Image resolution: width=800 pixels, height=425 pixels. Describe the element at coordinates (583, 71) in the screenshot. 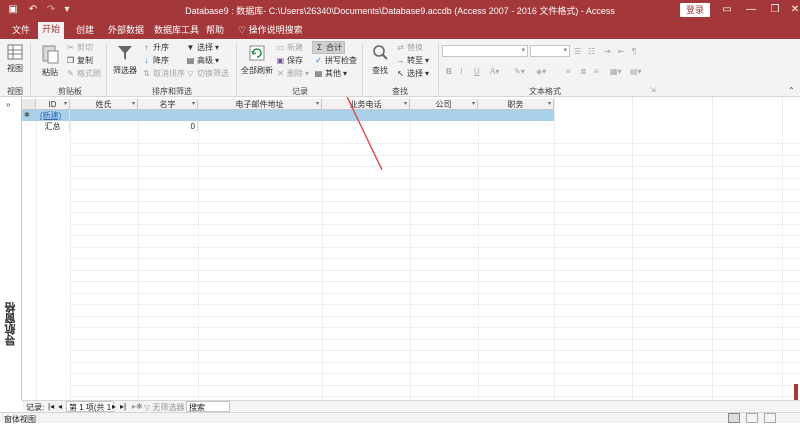

I see `align-center-icon: ≣` at that location.